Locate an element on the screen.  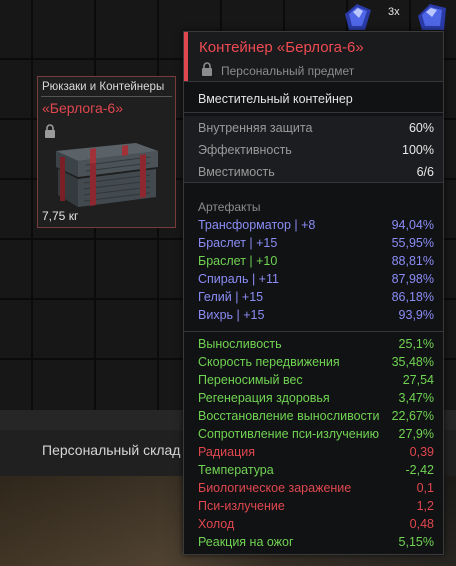
effect-label: Радиация is located at coordinates (227, 452).